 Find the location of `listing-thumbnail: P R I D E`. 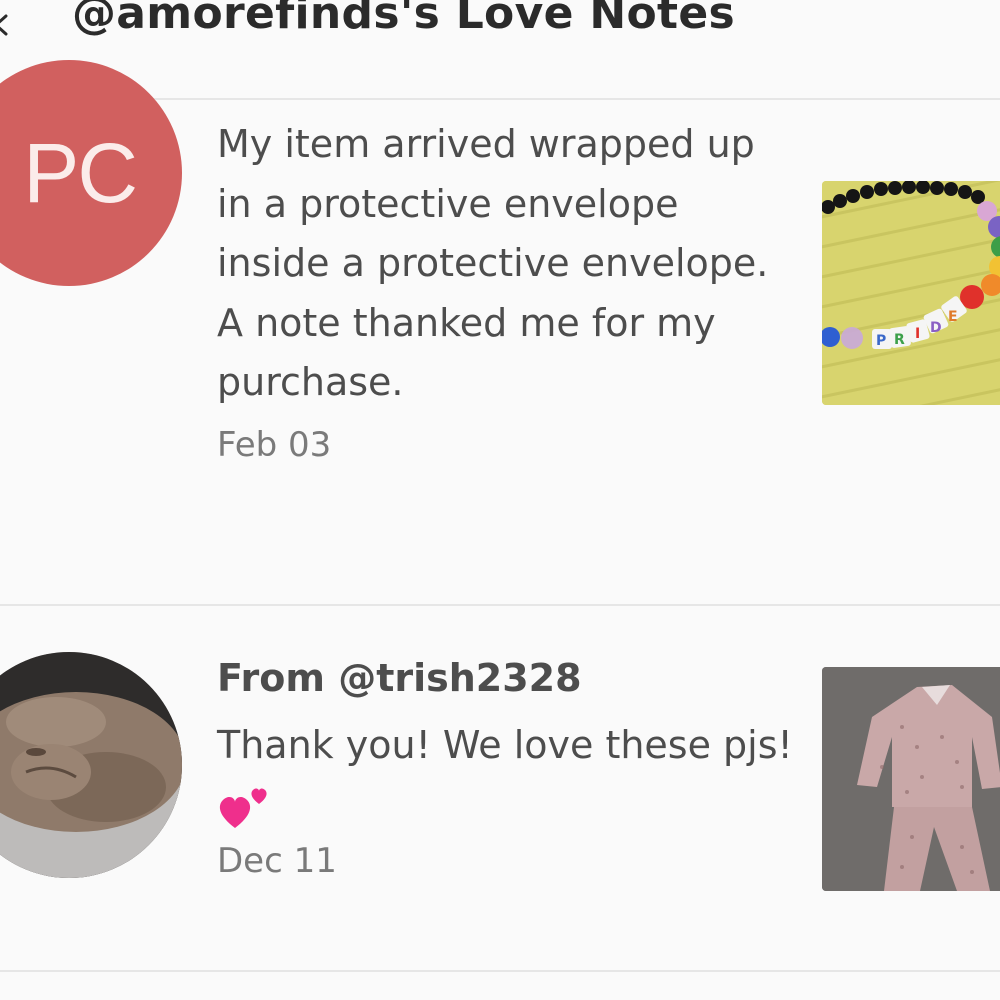

listing-thumbnail: P R I D E is located at coordinates (911, 293).